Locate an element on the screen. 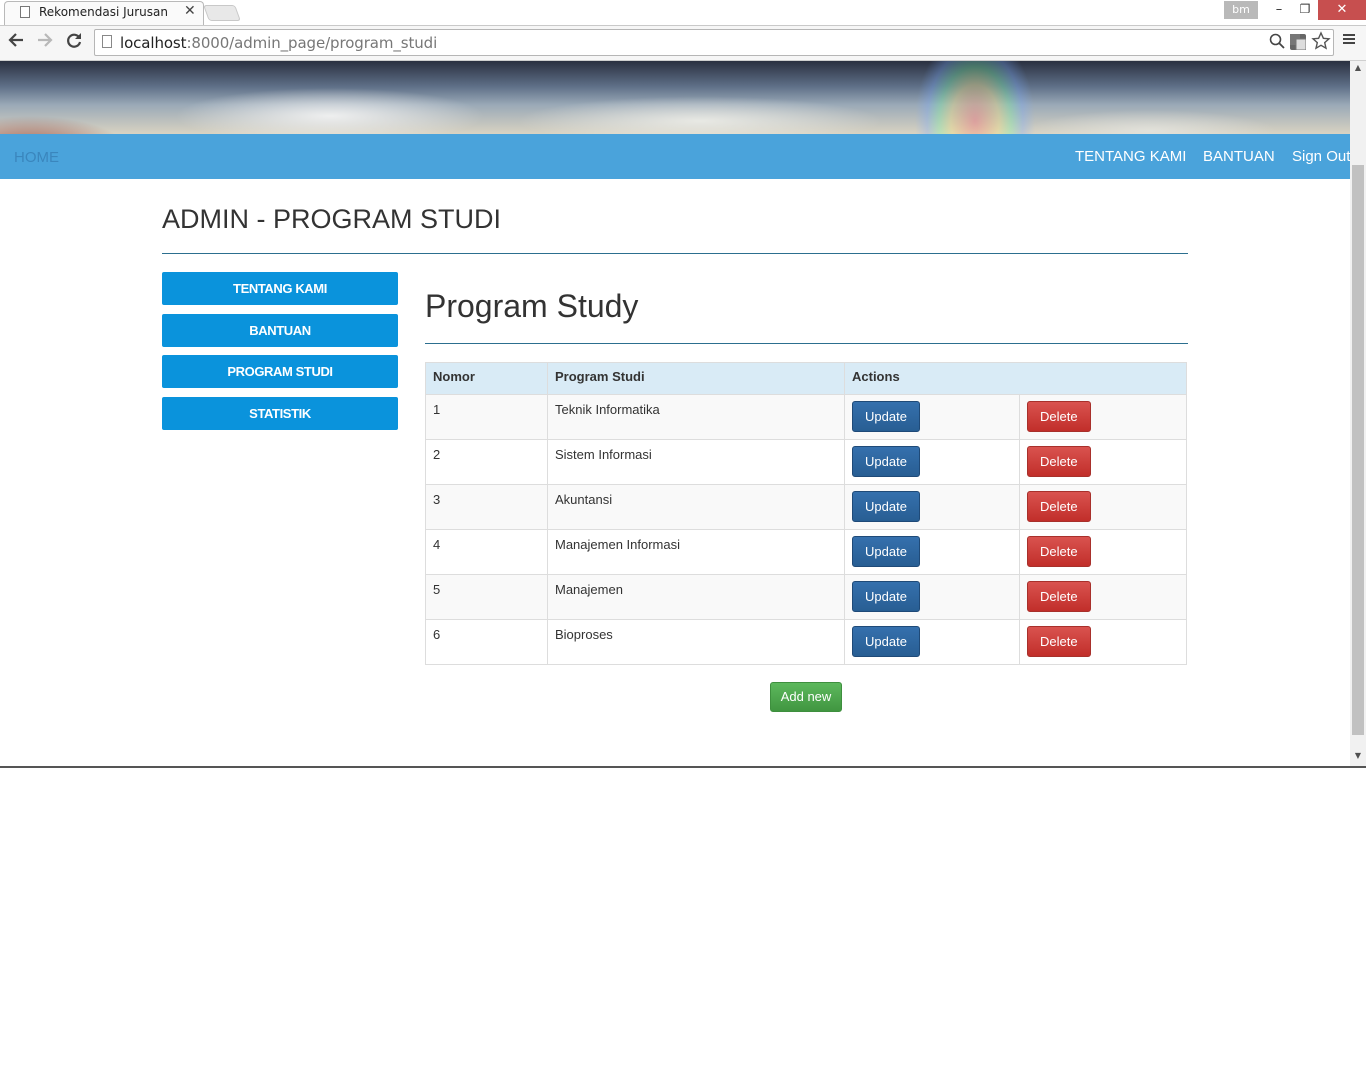  column-header-nomor: Nomor is located at coordinates (486, 378).